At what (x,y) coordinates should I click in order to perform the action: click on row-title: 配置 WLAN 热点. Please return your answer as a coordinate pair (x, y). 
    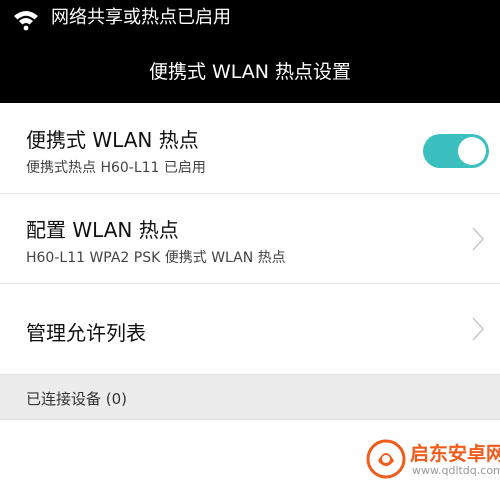
    Looking at the image, I should click on (102, 230).